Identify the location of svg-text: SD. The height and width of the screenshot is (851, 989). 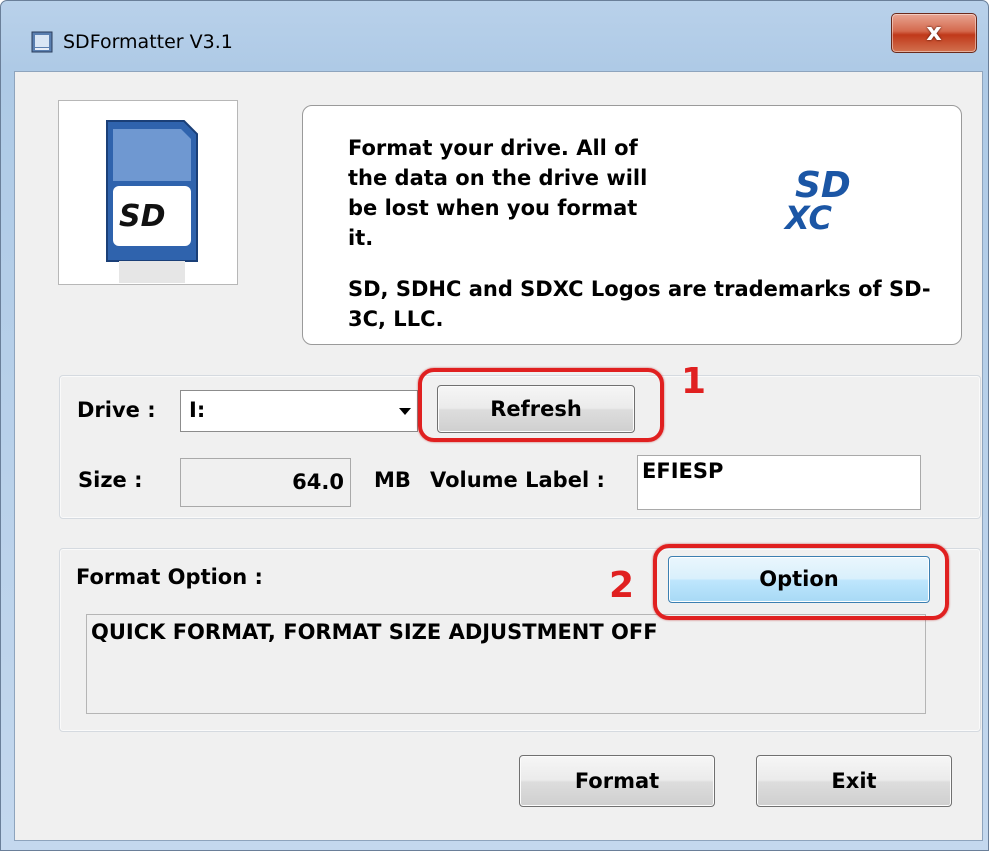
(142, 216).